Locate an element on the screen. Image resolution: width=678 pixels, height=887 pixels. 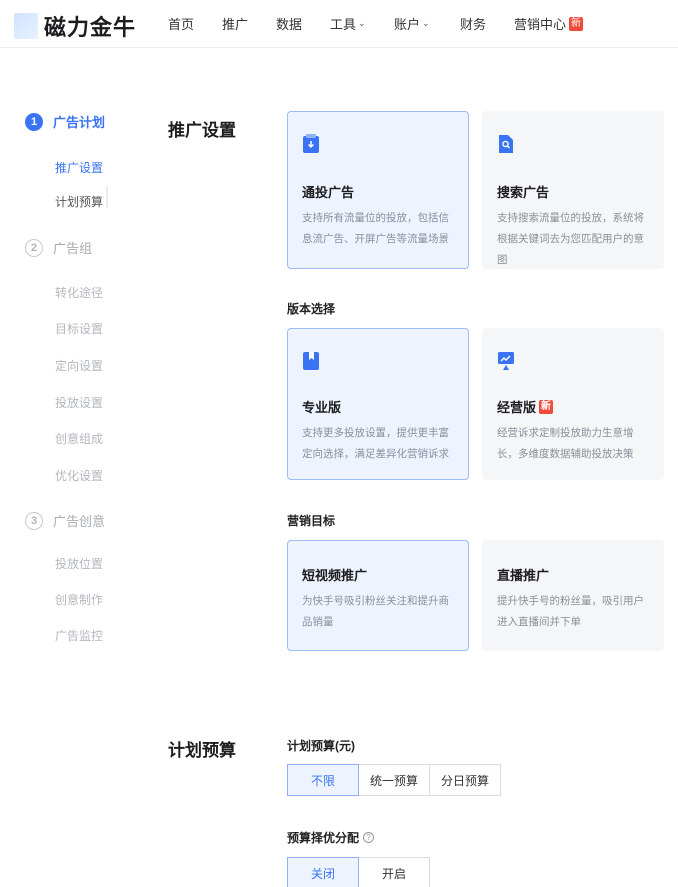
alloc-option-1: 开启 is located at coordinates (394, 872).